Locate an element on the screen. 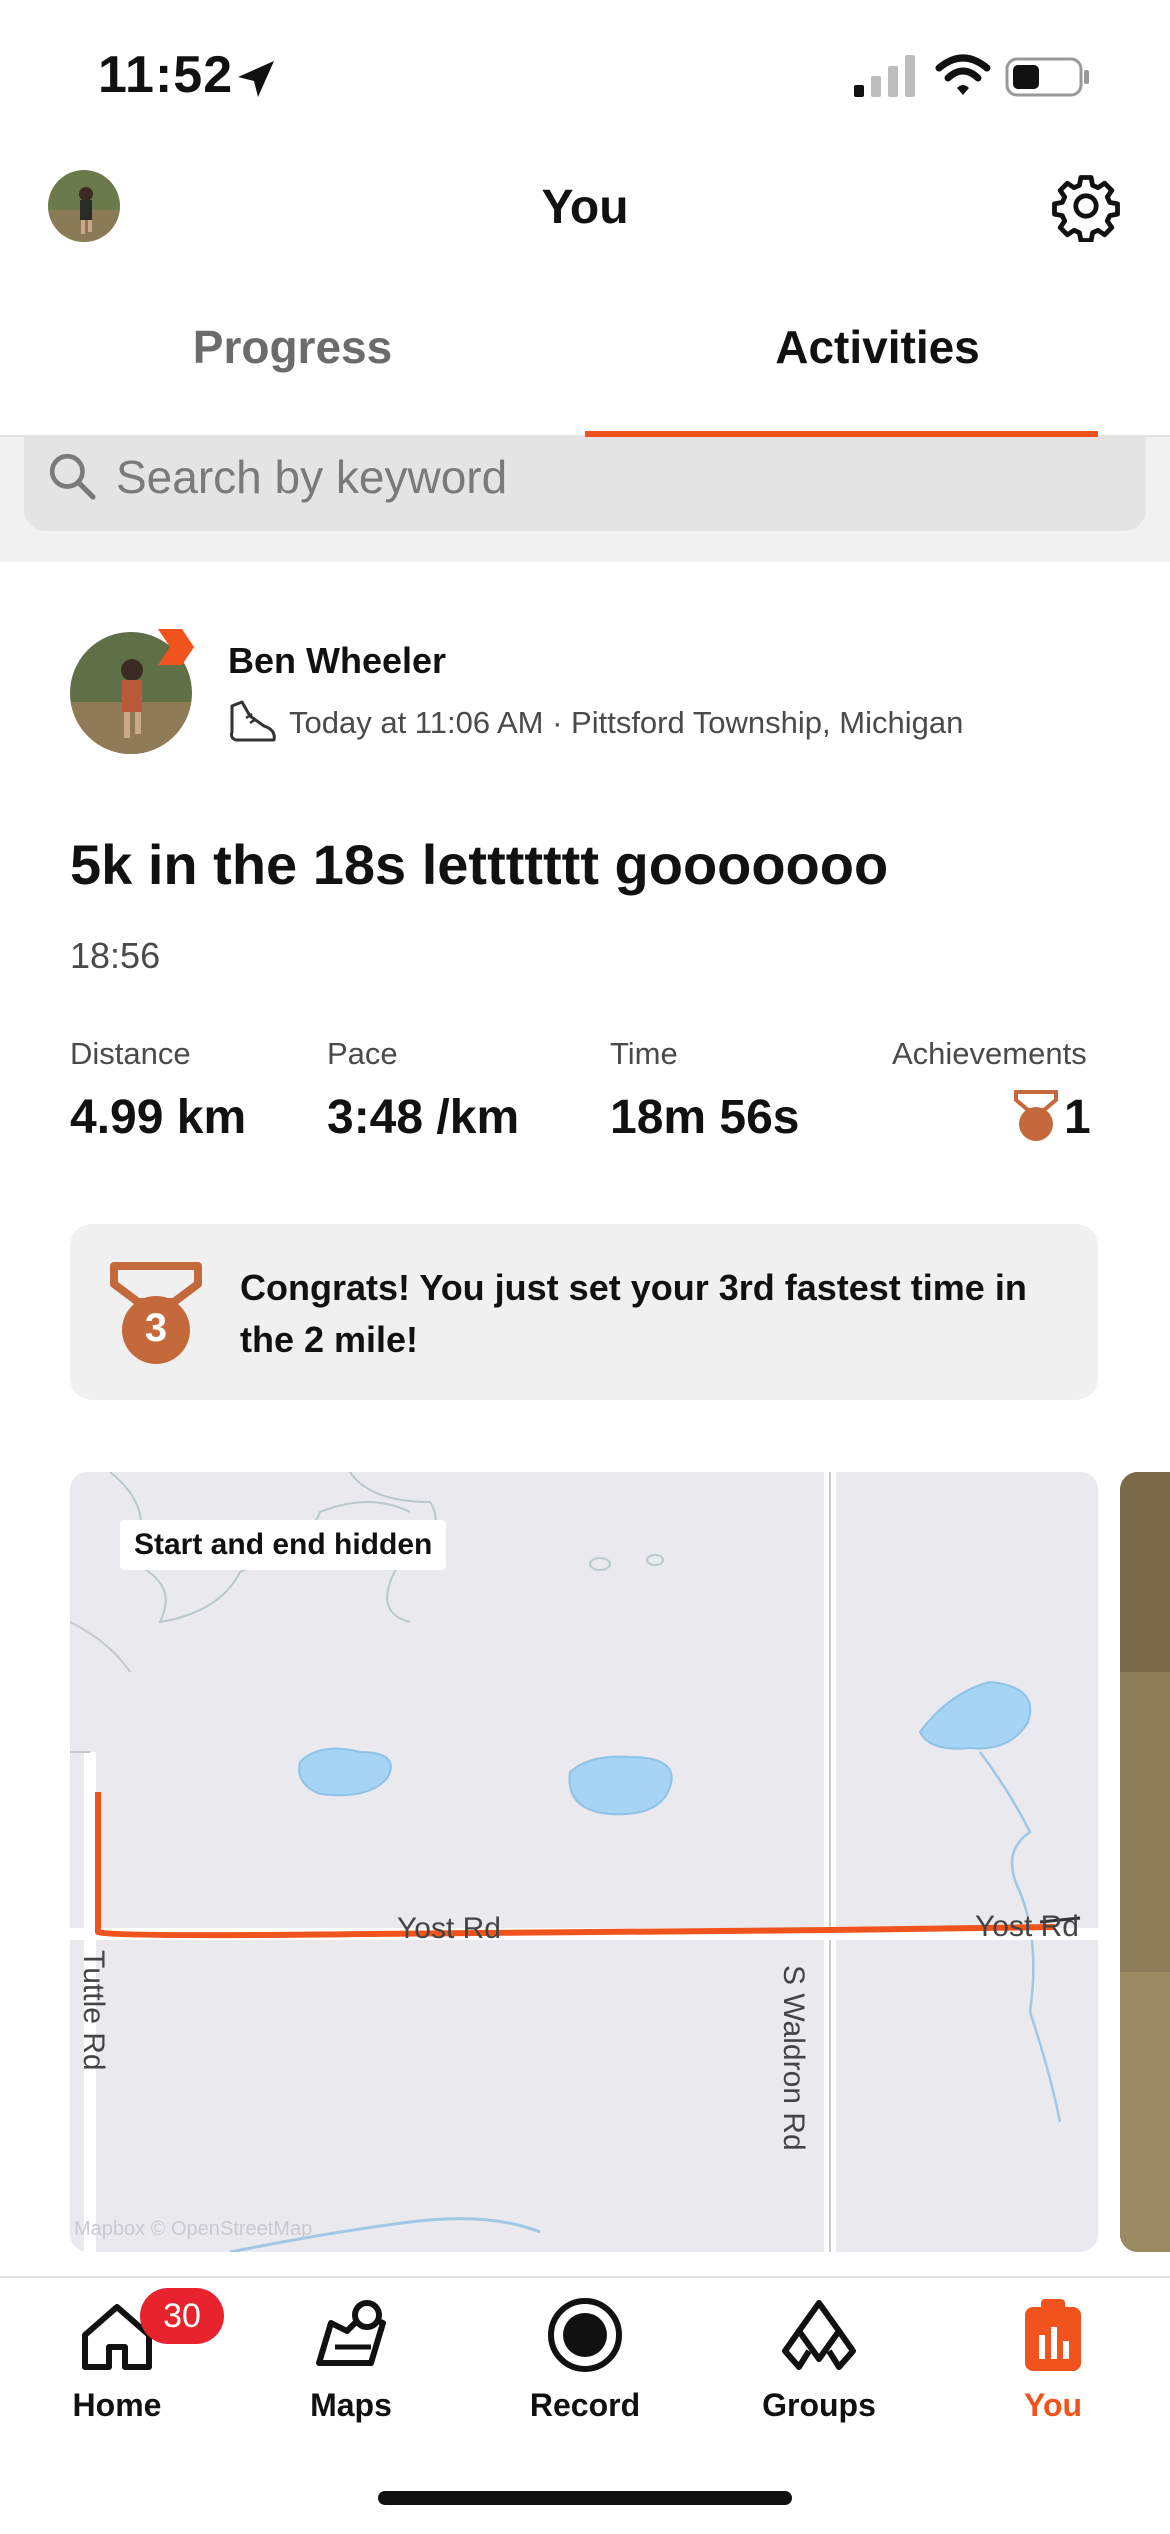 This screenshot has width=1170, height=2534. nav-label-groups: Groups is located at coordinates (819, 2405).